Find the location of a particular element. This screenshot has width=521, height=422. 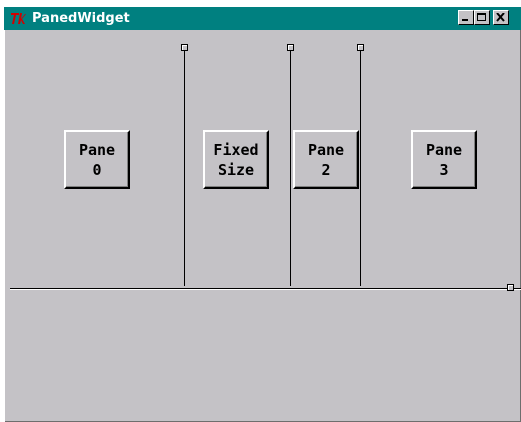

pane-3-button: Pane 3 is located at coordinates (444, 159).